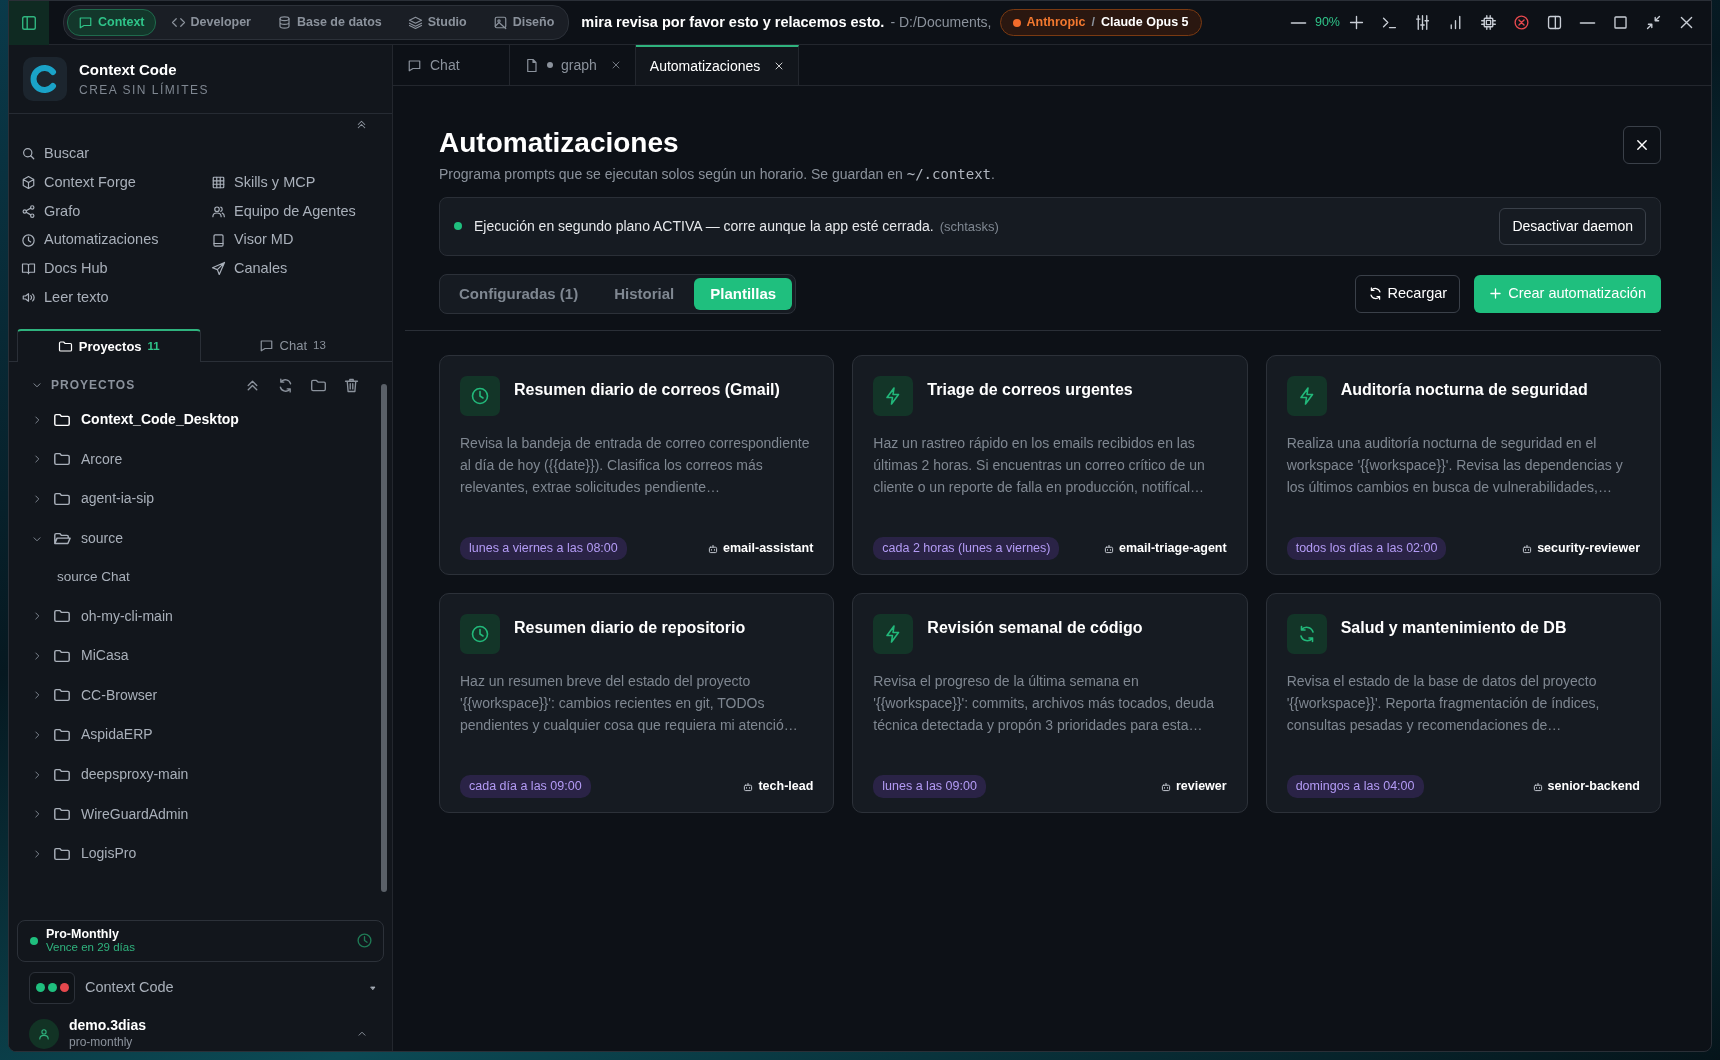  What do you see at coordinates (295, 211) in the screenshot?
I see `nav-item: Equipo de Agentes` at bounding box center [295, 211].